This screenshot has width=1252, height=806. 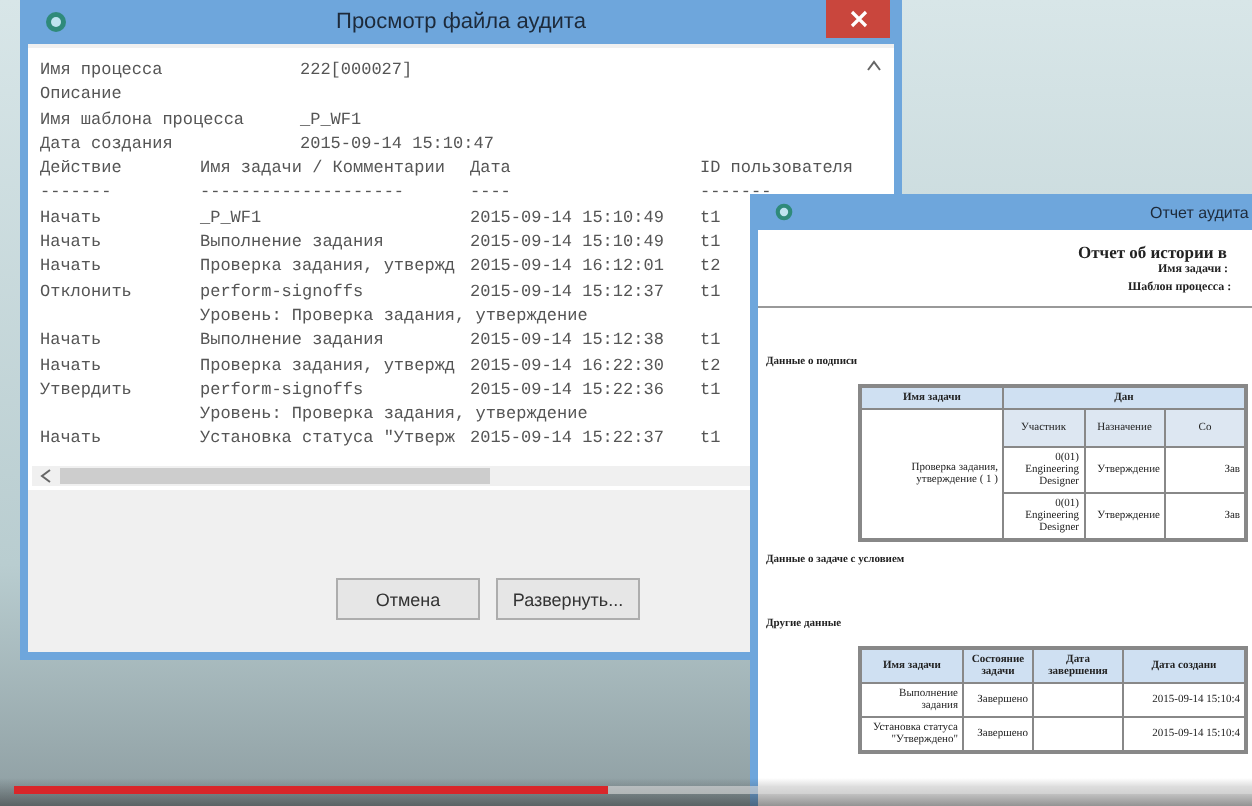 I want to click on task-cell-text: Установка статуса "Утверж, so click(x=328, y=440).